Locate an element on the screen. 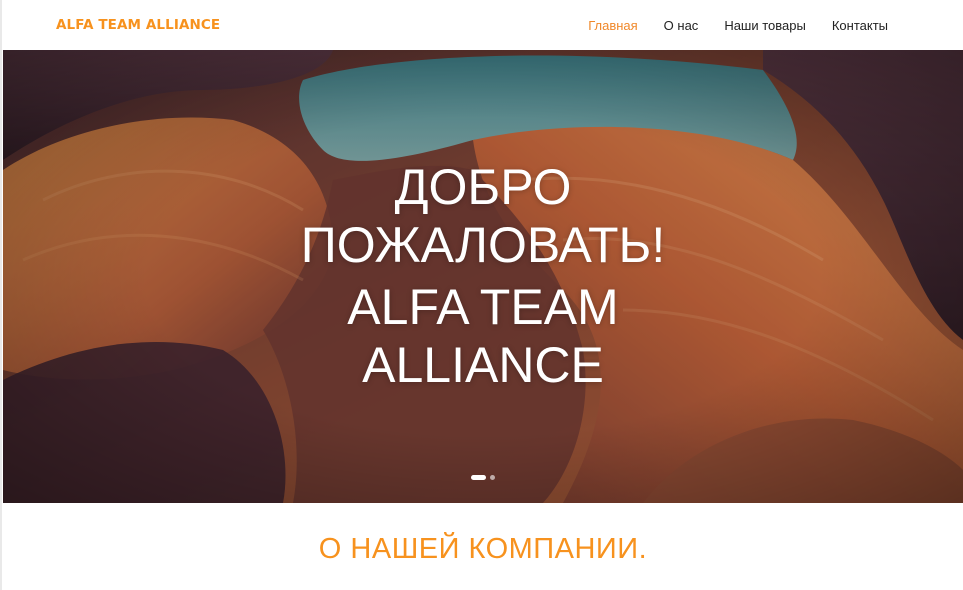  hero-line-2: ПОЖАЛОВАТЬ! is located at coordinates (483, 245).